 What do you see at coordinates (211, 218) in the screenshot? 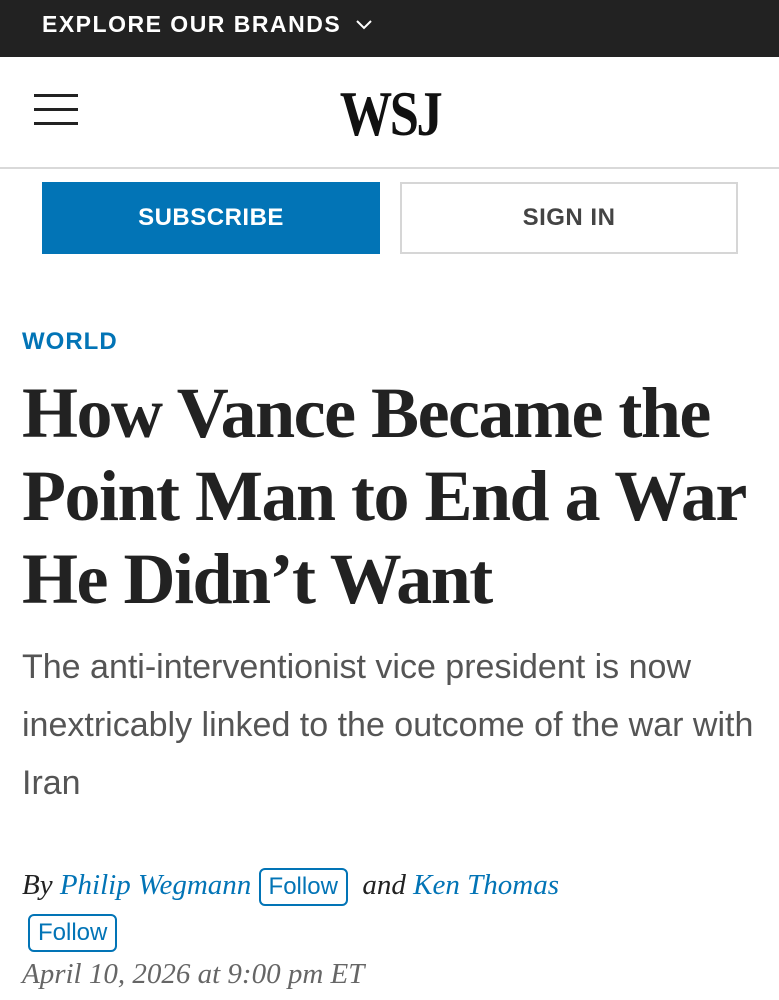
I see `subscribe-button: SUBSCRIBE` at bounding box center [211, 218].